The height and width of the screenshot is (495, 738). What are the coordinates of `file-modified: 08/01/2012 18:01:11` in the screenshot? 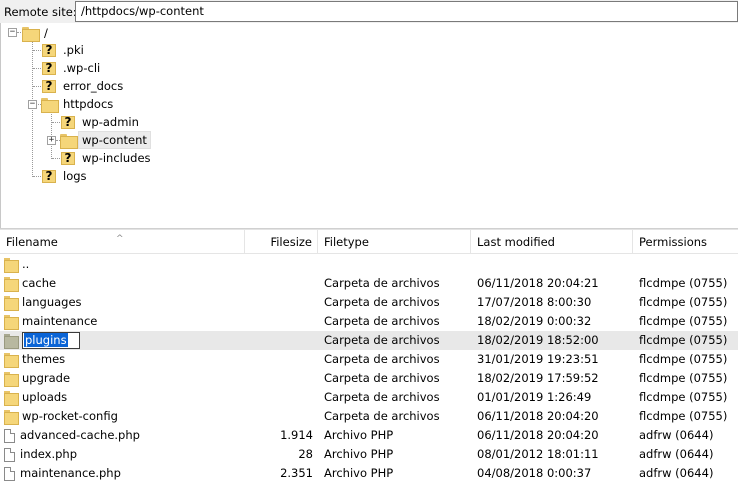 It's located at (538, 454).